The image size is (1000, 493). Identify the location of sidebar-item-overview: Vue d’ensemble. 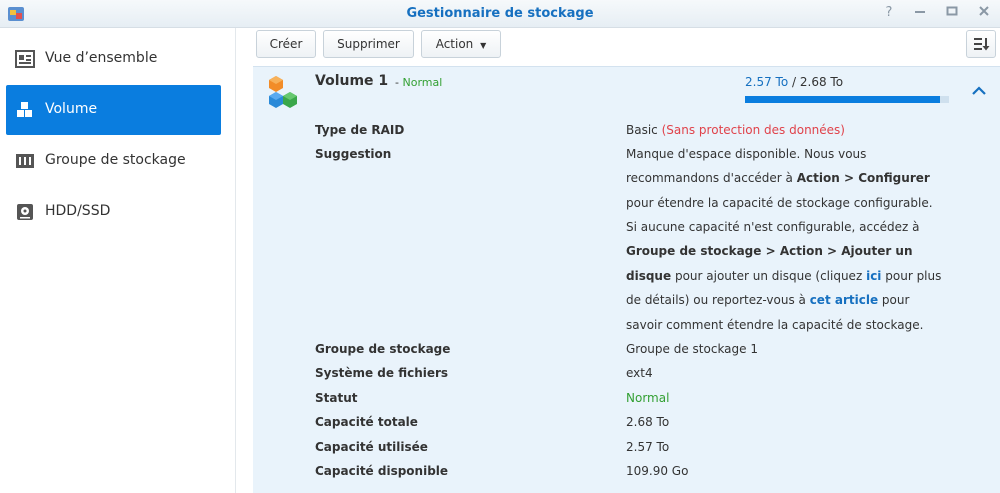
(113, 59).